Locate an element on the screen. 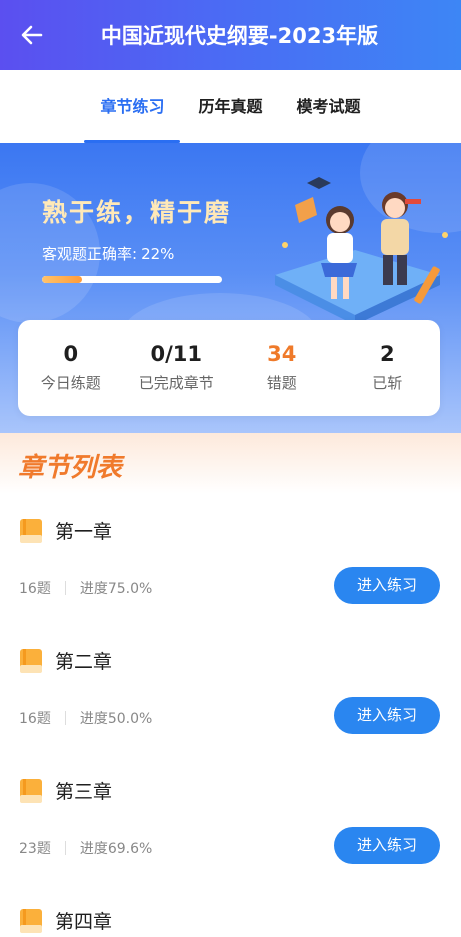  app-header: 中国近现代史纲要-2023年版 is located at coordinates (230, 35).